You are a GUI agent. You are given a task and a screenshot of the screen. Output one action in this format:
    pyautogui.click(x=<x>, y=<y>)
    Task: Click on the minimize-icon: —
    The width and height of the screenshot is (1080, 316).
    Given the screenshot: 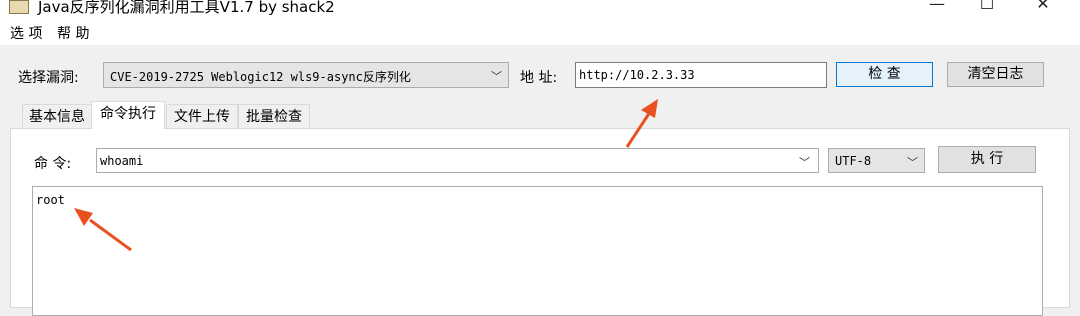 What is the action you would take?
    pyautogui.click(x=937, y=7)
    